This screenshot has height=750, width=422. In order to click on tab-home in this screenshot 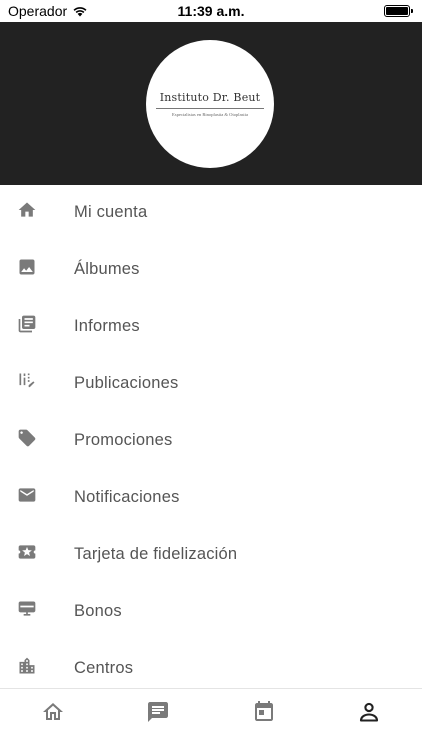, I will do `click(53, 712)`.